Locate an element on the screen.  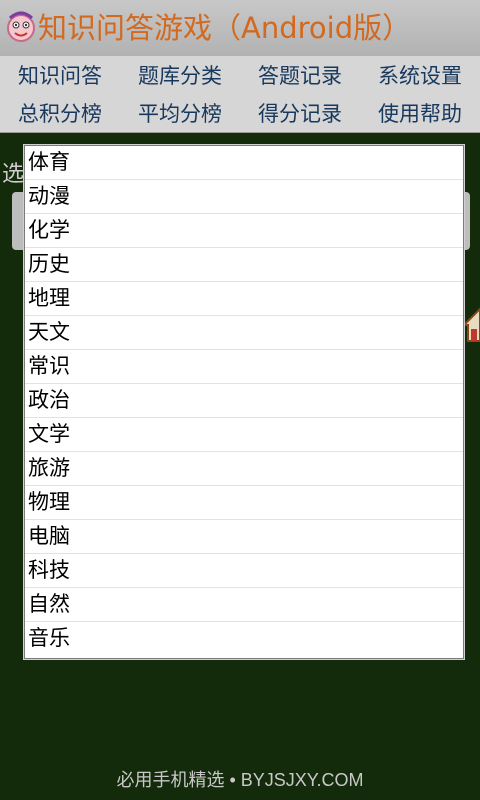
menu-help: 使用帮助 is located at coordinates (420, 113).